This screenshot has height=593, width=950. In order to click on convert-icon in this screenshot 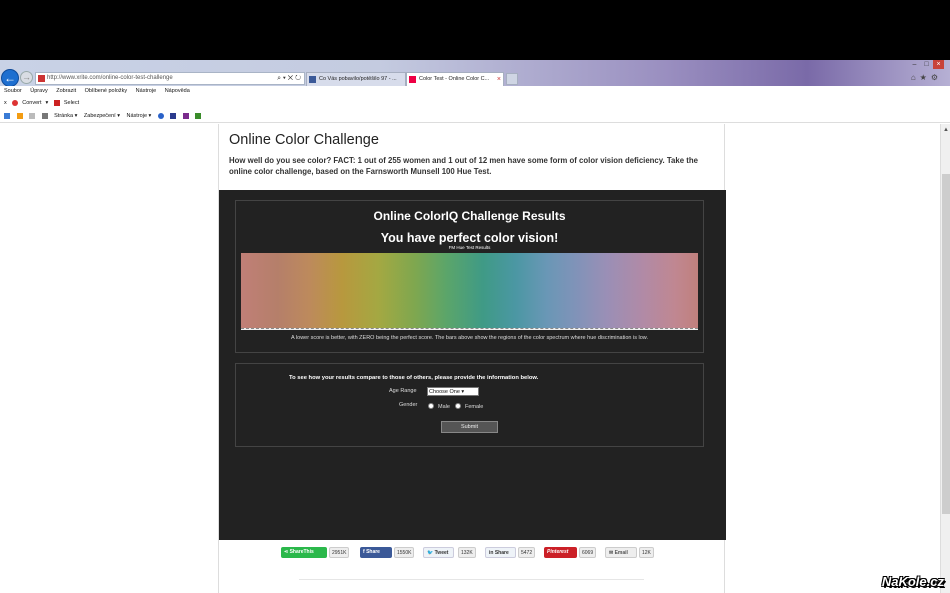, I will do `click(15, 102)`.